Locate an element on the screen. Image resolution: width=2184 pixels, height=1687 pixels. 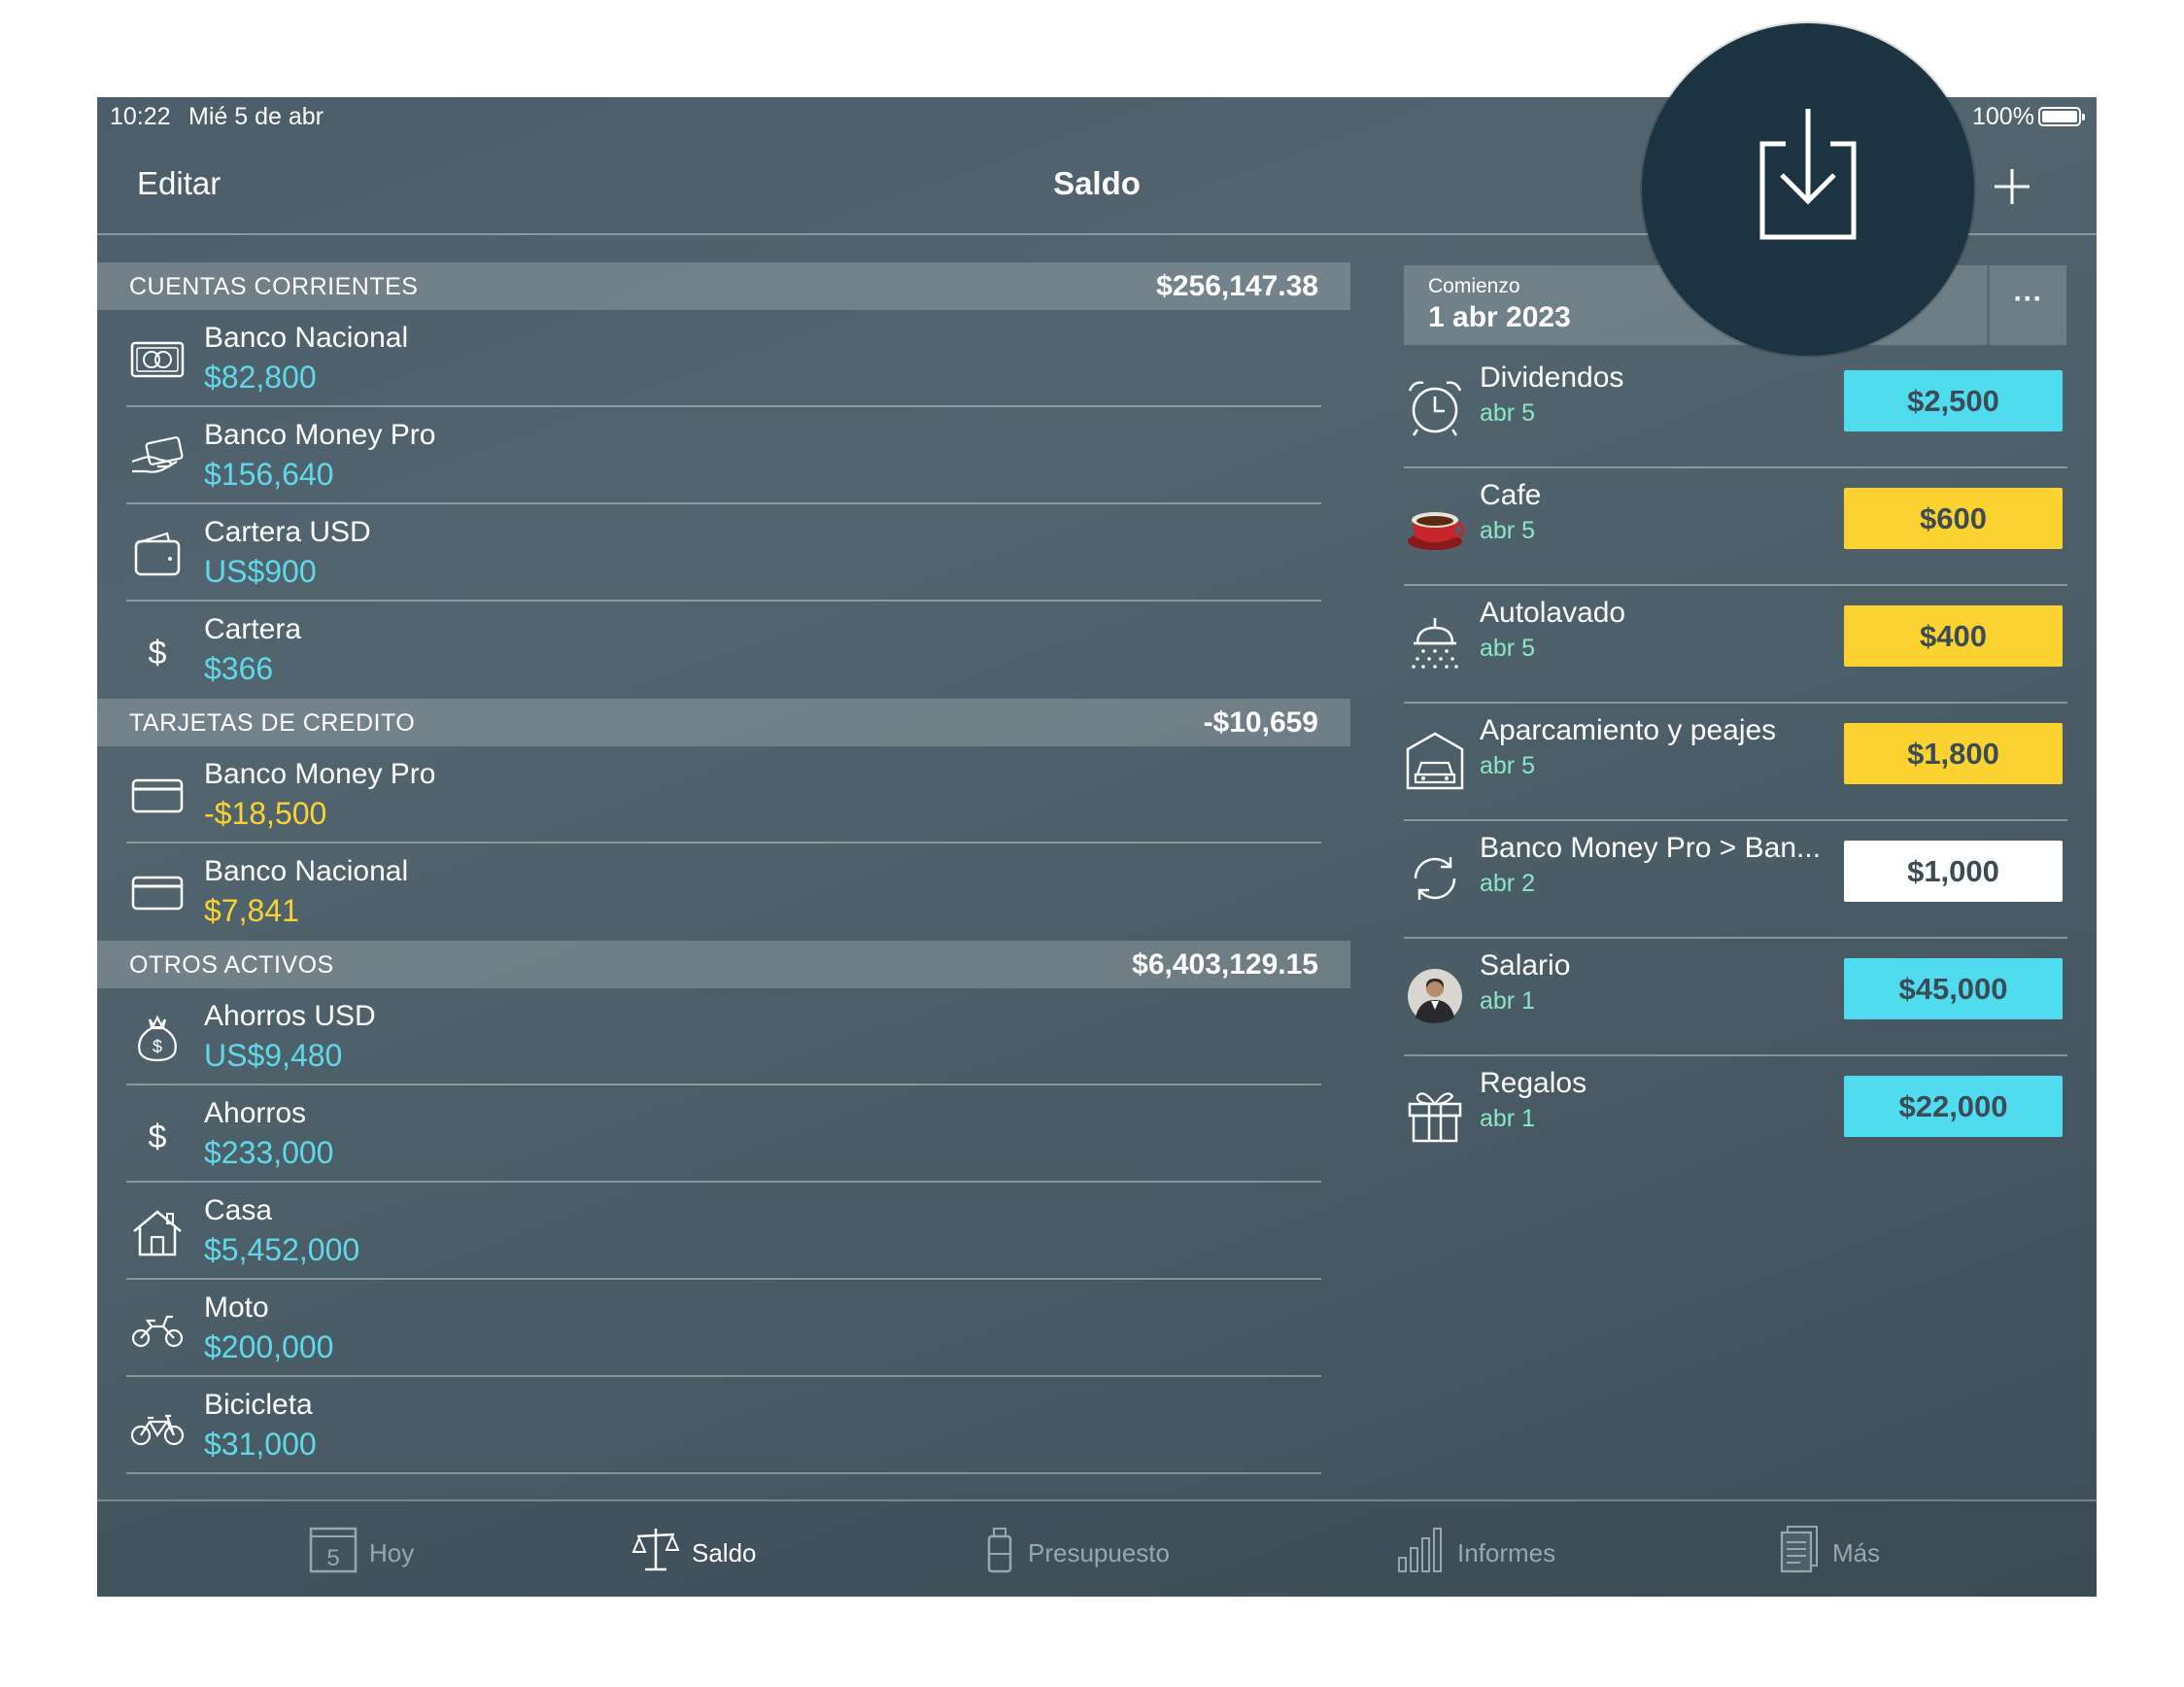
transaction-amount: $600 is located at coordinates (1953, 518).